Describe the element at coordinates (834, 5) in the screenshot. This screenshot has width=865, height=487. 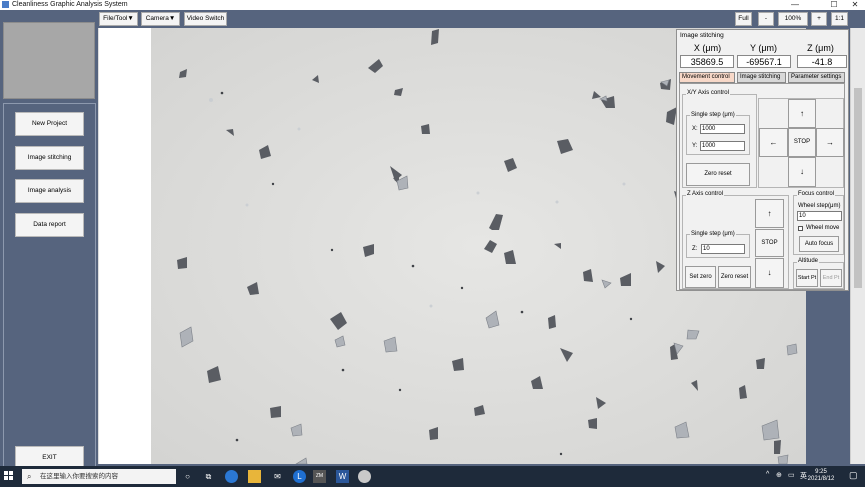
I see `maximize-button: ☐` at that location.